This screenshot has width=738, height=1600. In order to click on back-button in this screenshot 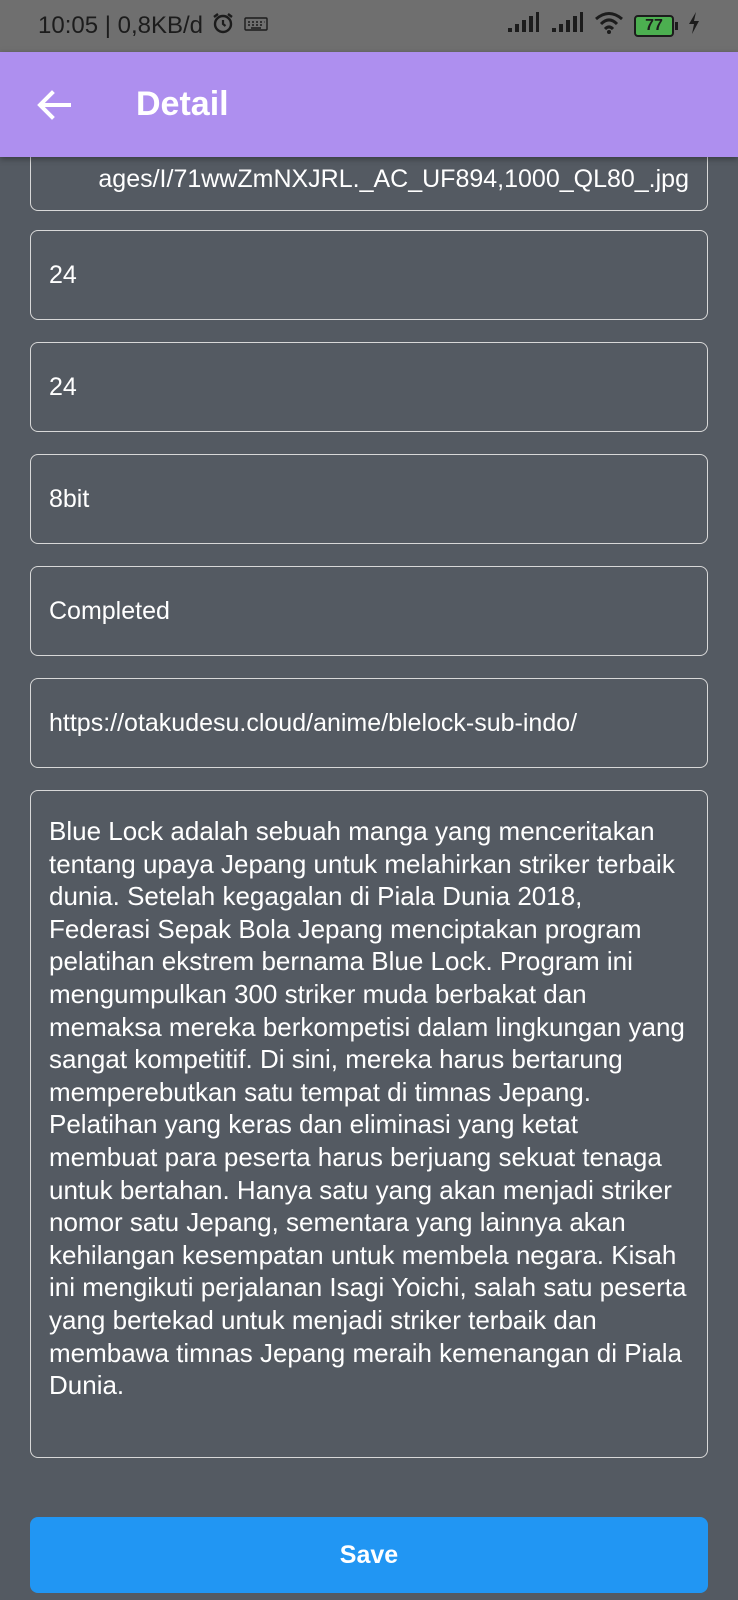, I will do `click(54, 105)`.